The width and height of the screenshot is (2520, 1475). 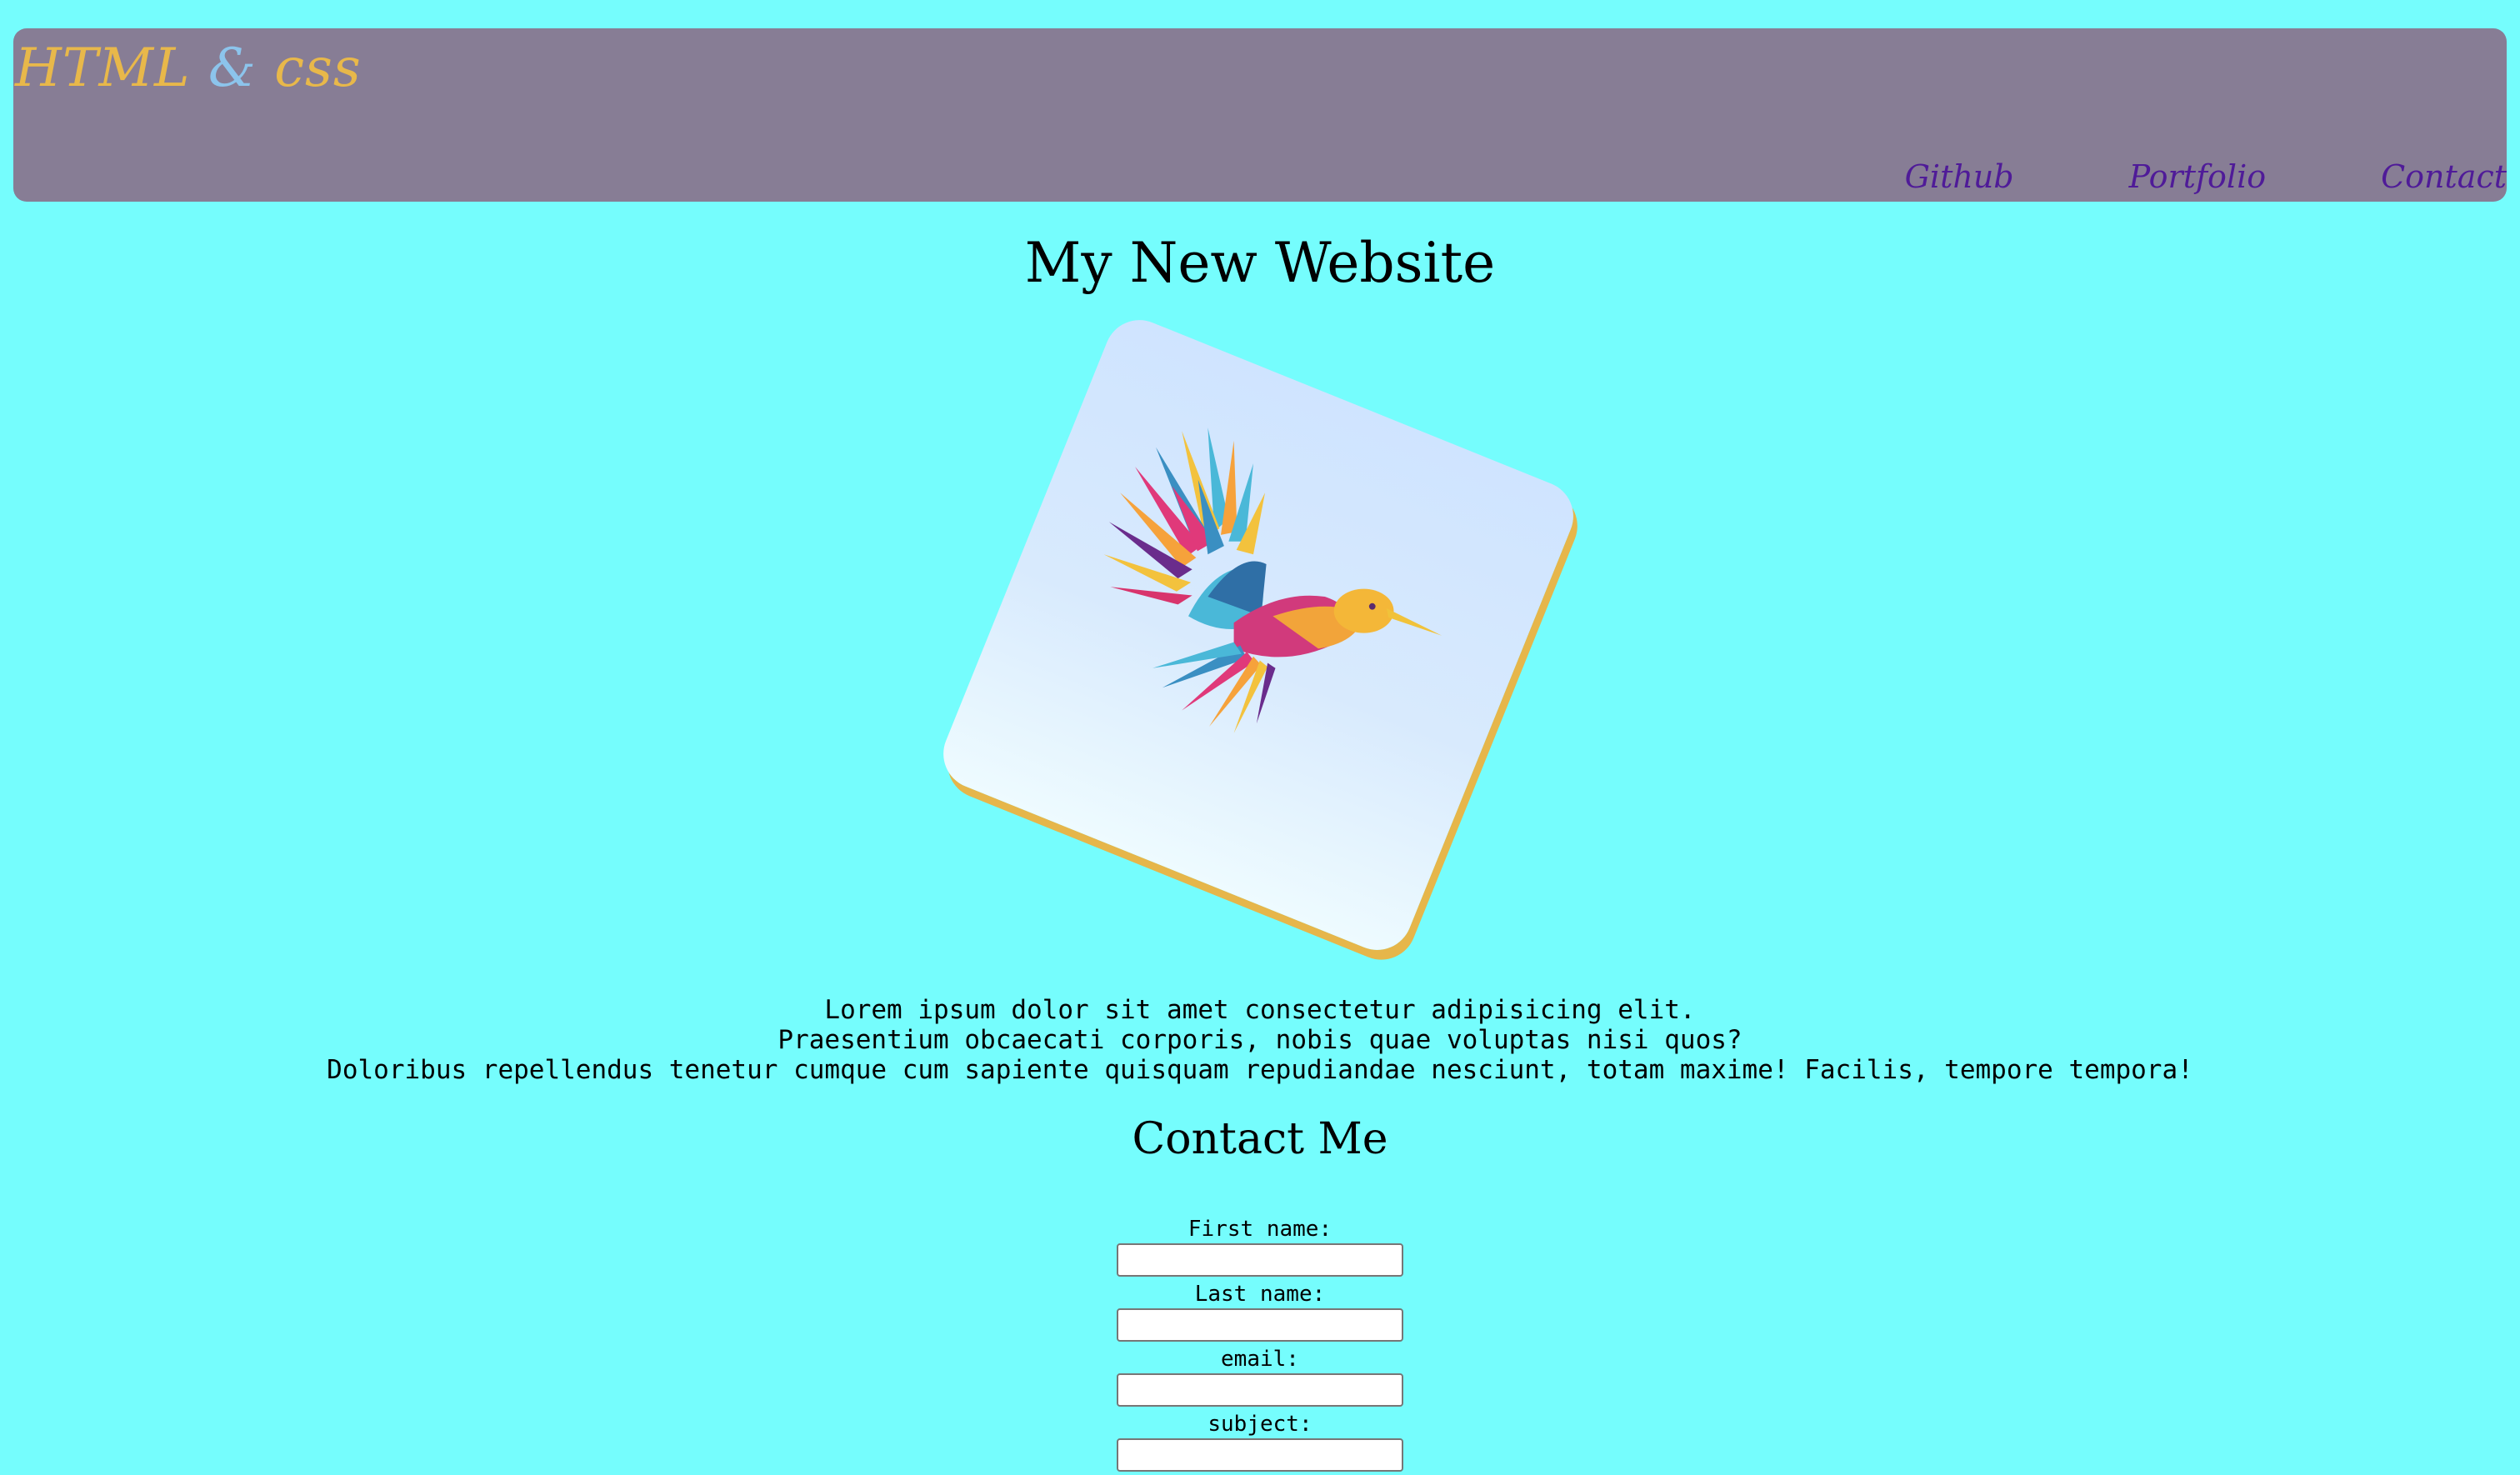 I want to click on main-nav: Github Portfolio Contact, so click(x=2206, y=177).